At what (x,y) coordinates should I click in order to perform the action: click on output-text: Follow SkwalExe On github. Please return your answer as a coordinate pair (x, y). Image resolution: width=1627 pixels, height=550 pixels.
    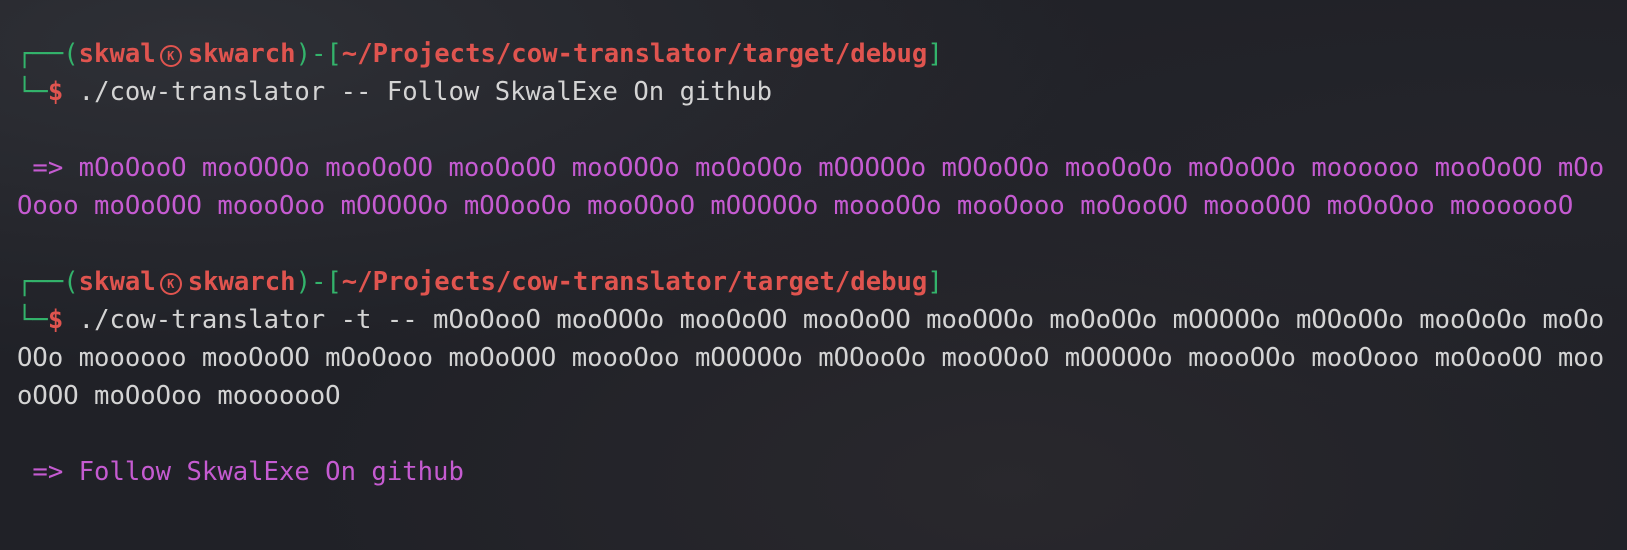
    Looking at the image, I should click on (271, 472).